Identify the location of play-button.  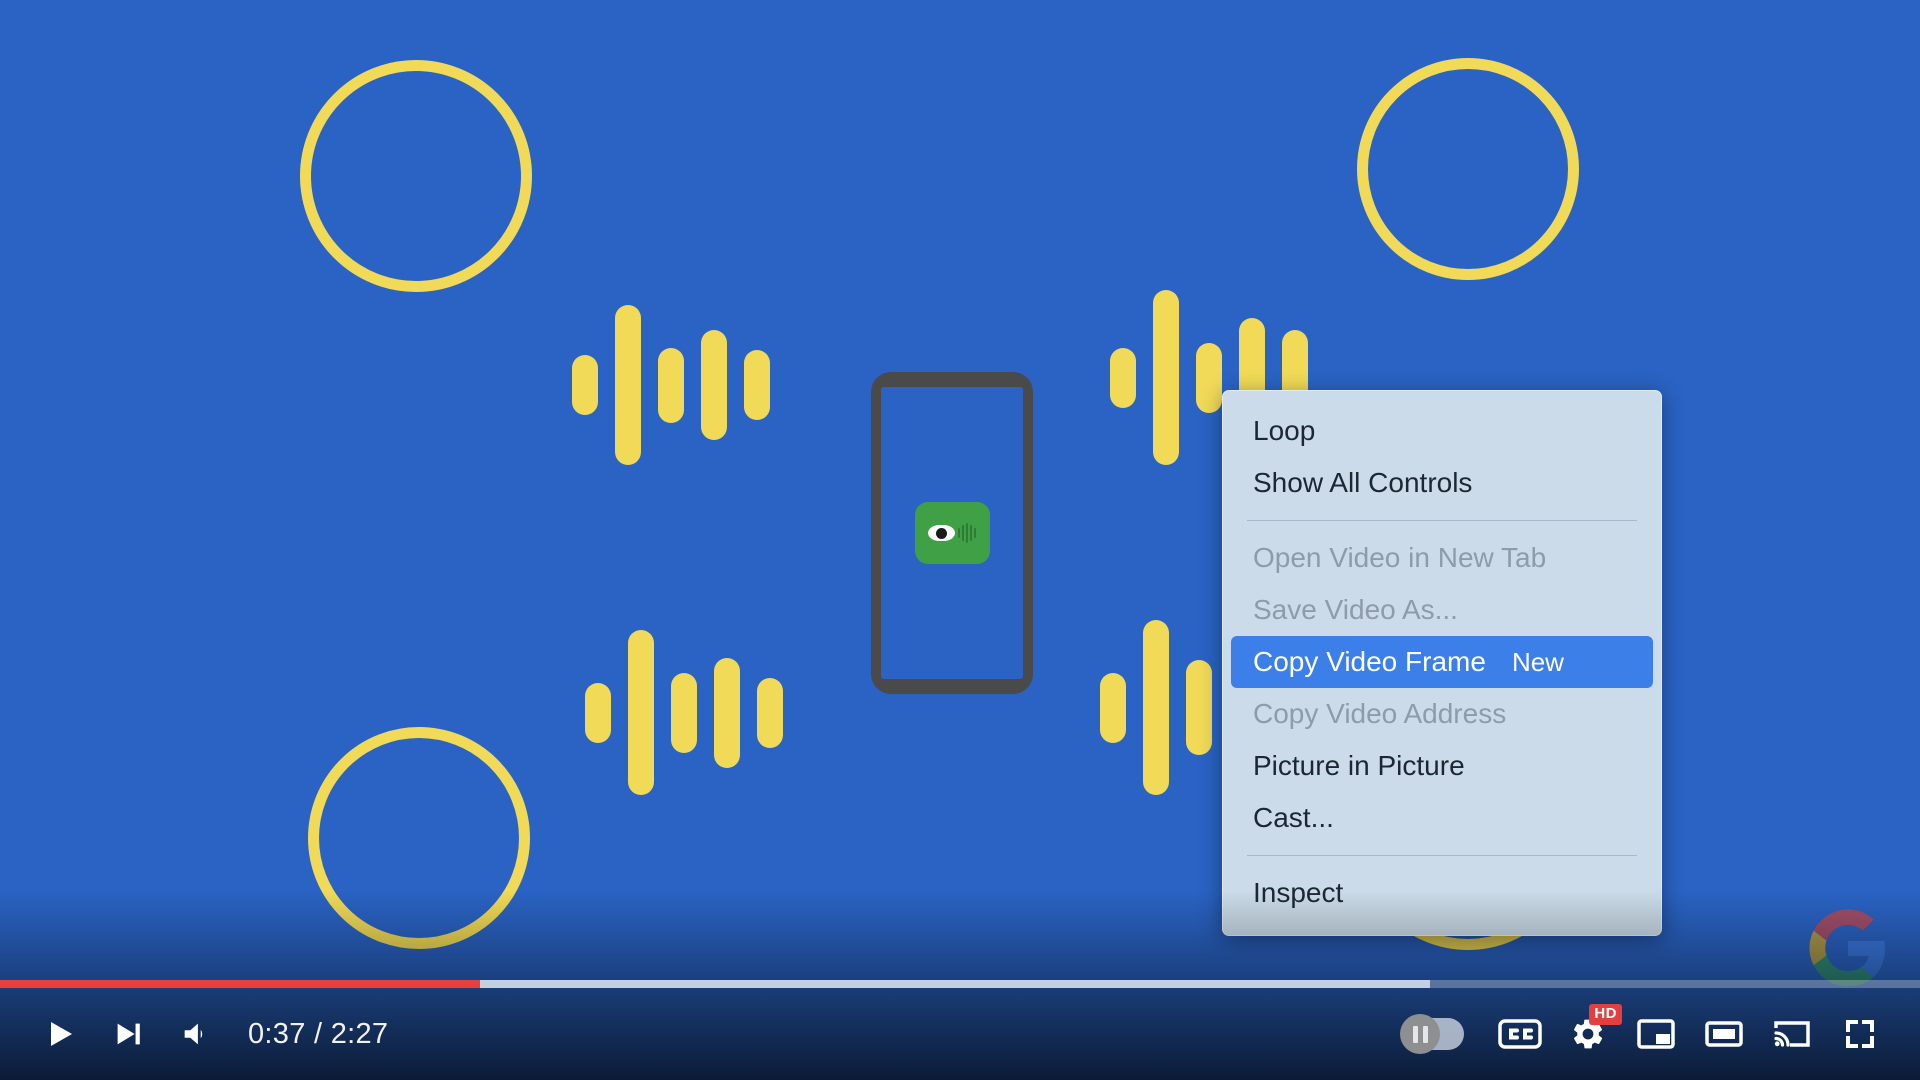
(60, 1034).